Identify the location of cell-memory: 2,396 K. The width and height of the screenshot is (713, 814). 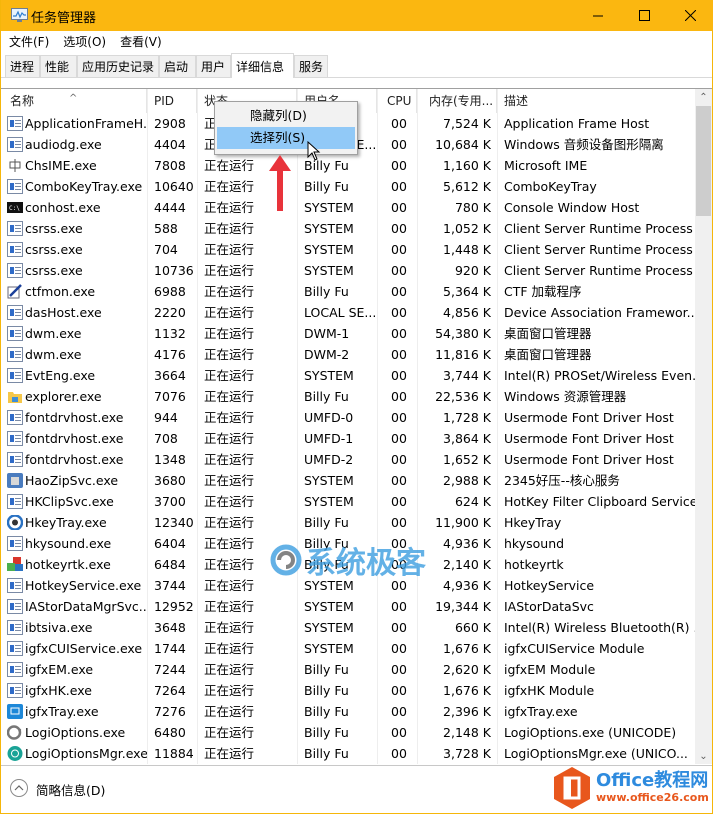
(467, 711).